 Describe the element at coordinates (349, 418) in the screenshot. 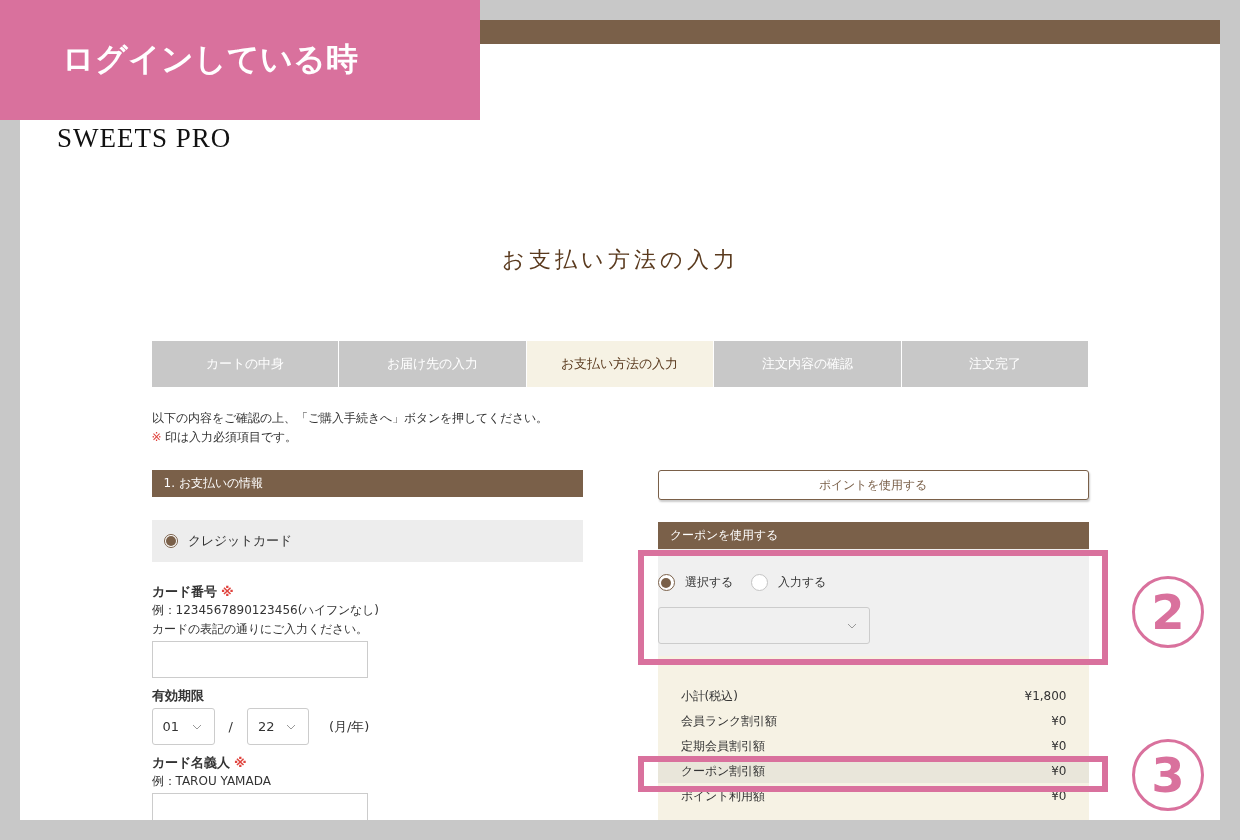

I see `instruction-text: 以下の内容をご確認の上、「ご購入手続きへ」ボタンを押してください。` at that location.